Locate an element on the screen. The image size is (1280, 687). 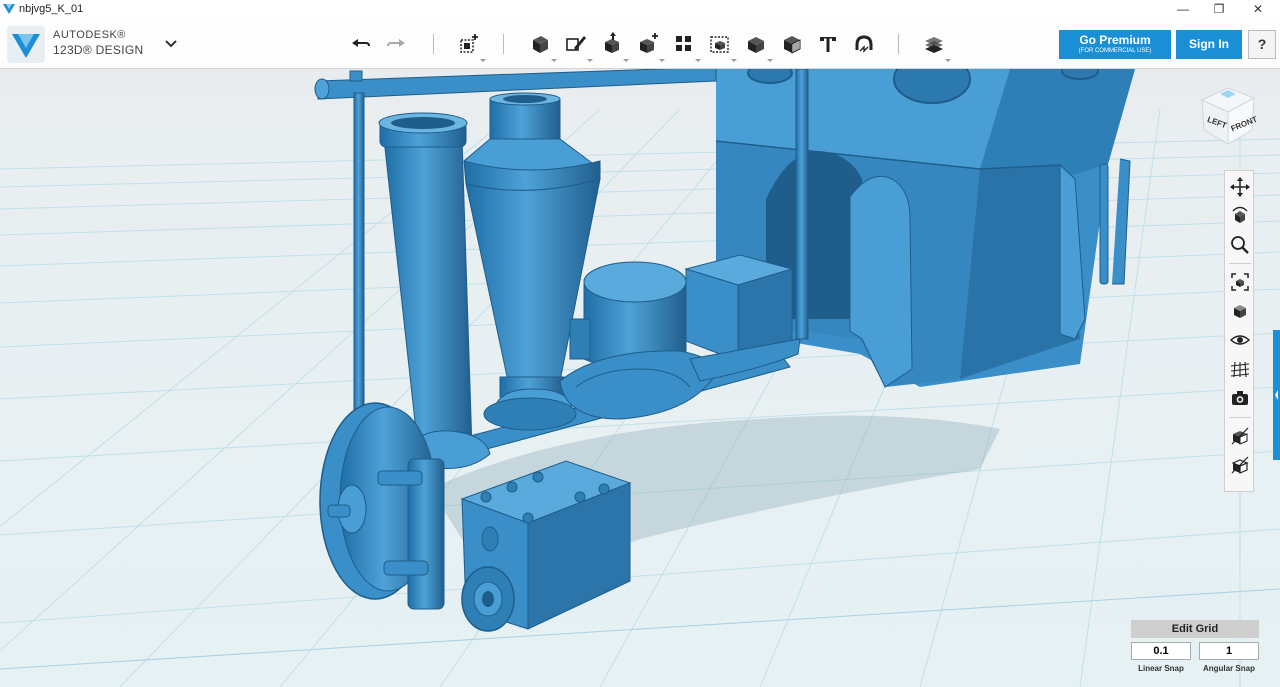
screenshot-button is located at coordinates (1240, 398).